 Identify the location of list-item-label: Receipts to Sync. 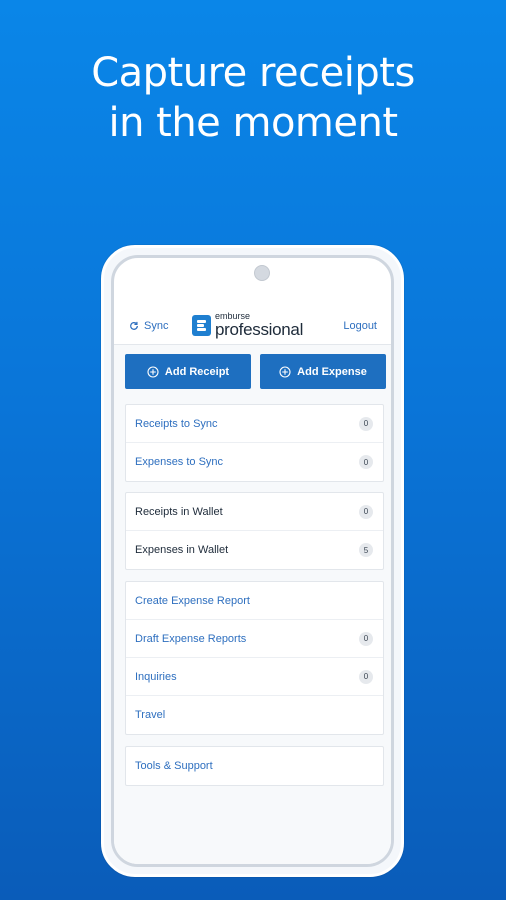
(176, 423).